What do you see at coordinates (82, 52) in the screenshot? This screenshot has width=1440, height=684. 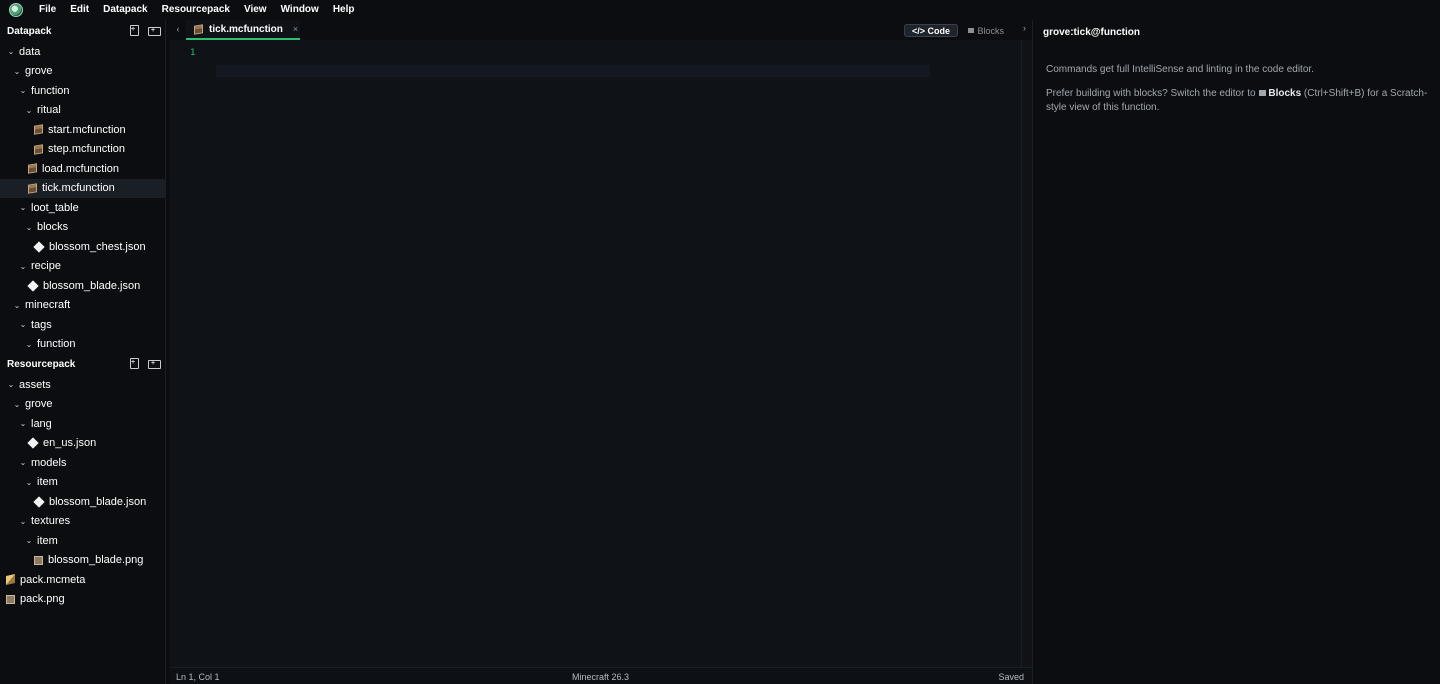 I see `tree-folder: ⌄ data` at bounding box center [82, 52].